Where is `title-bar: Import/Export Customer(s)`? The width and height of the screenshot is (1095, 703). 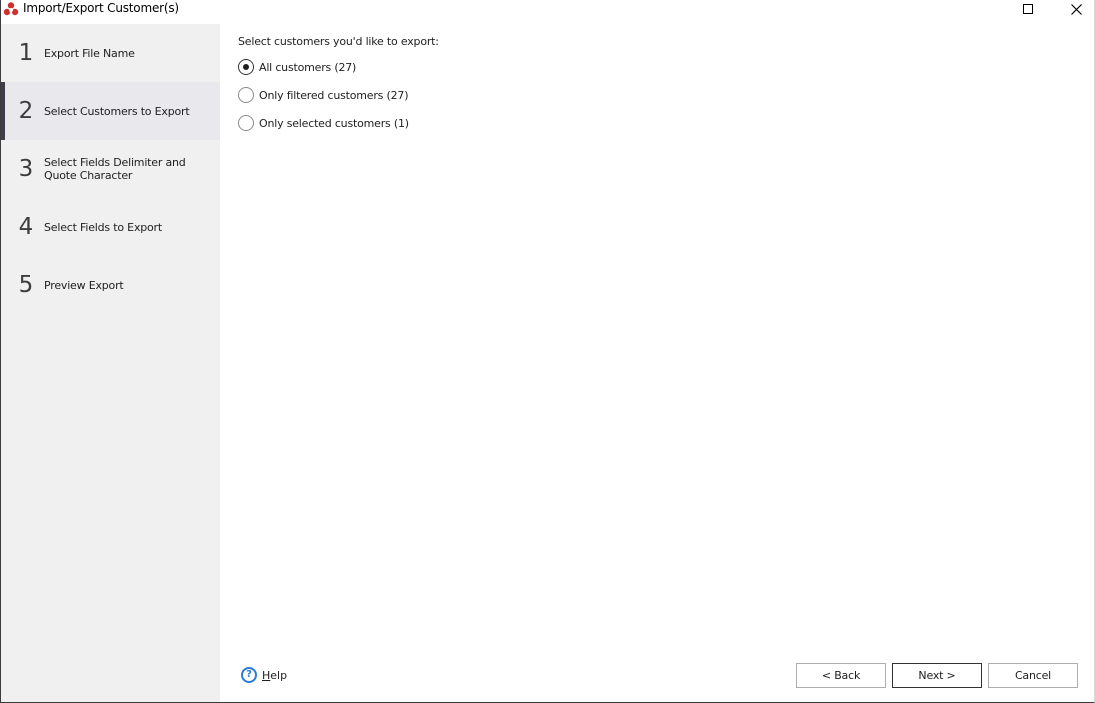
title-bar: Import/Export Customer(s) is located at coordinates (547, 12).